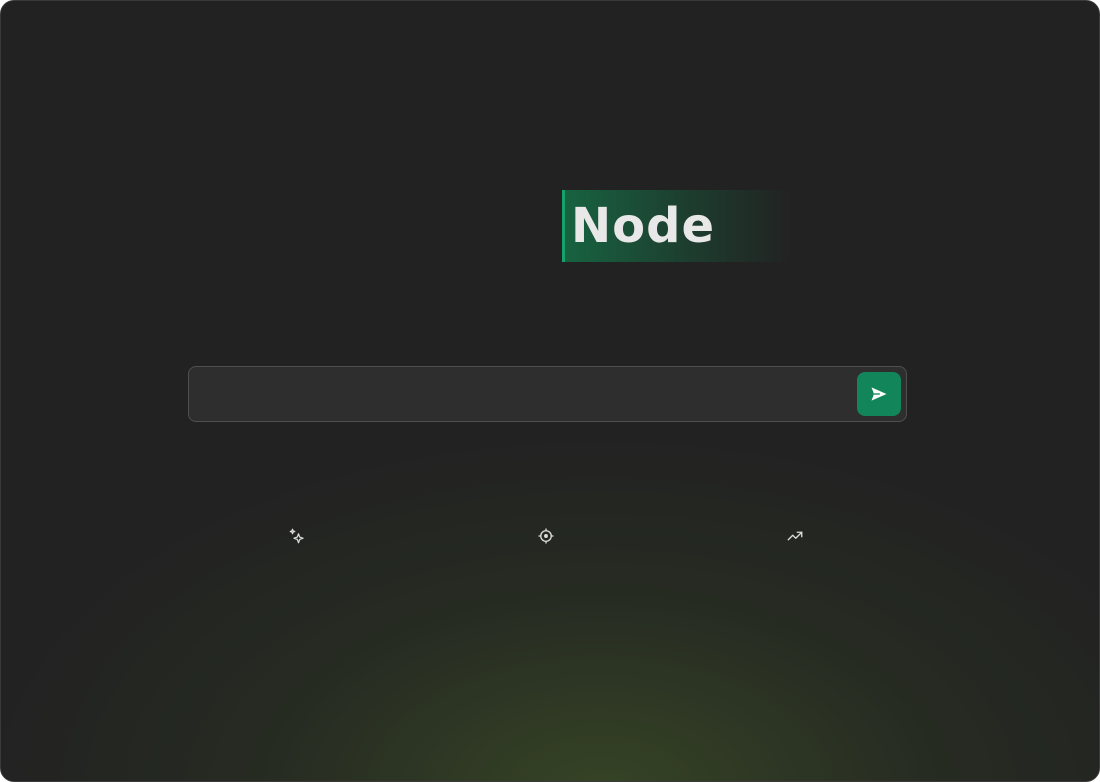  I want to click on brand-logo: Node, so click(677, 226).